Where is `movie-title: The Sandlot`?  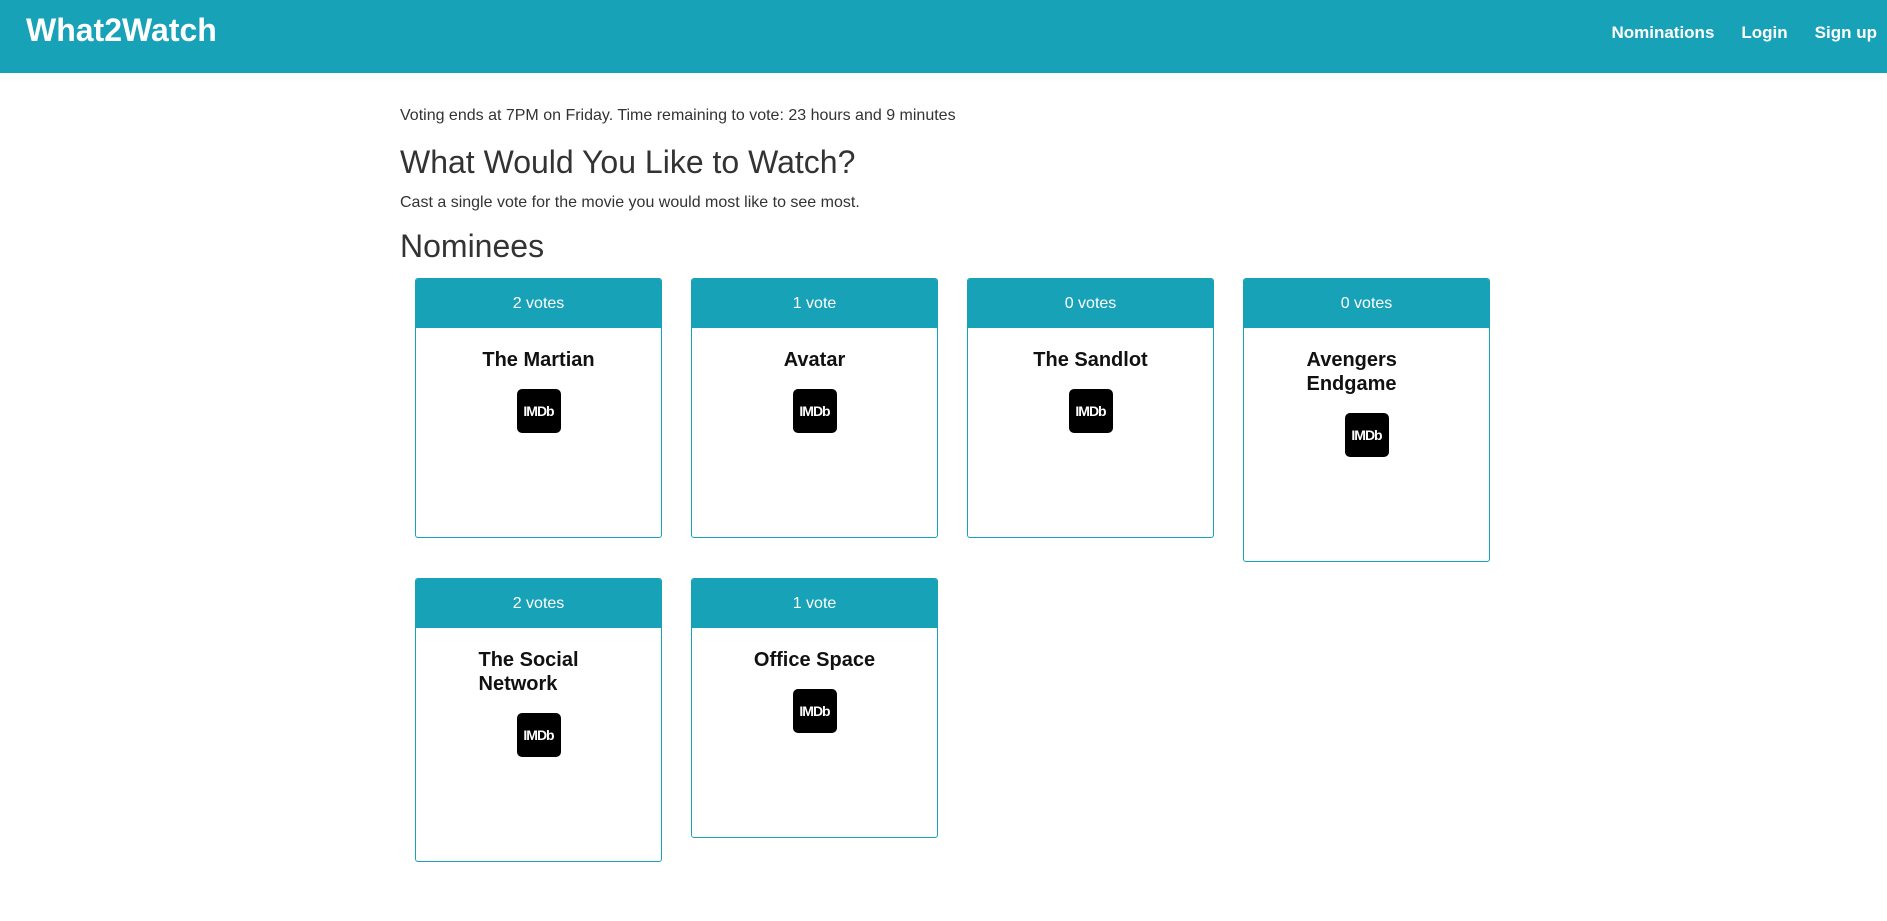 movie-title: The Sandlot is located at coordinates (1090, 360).